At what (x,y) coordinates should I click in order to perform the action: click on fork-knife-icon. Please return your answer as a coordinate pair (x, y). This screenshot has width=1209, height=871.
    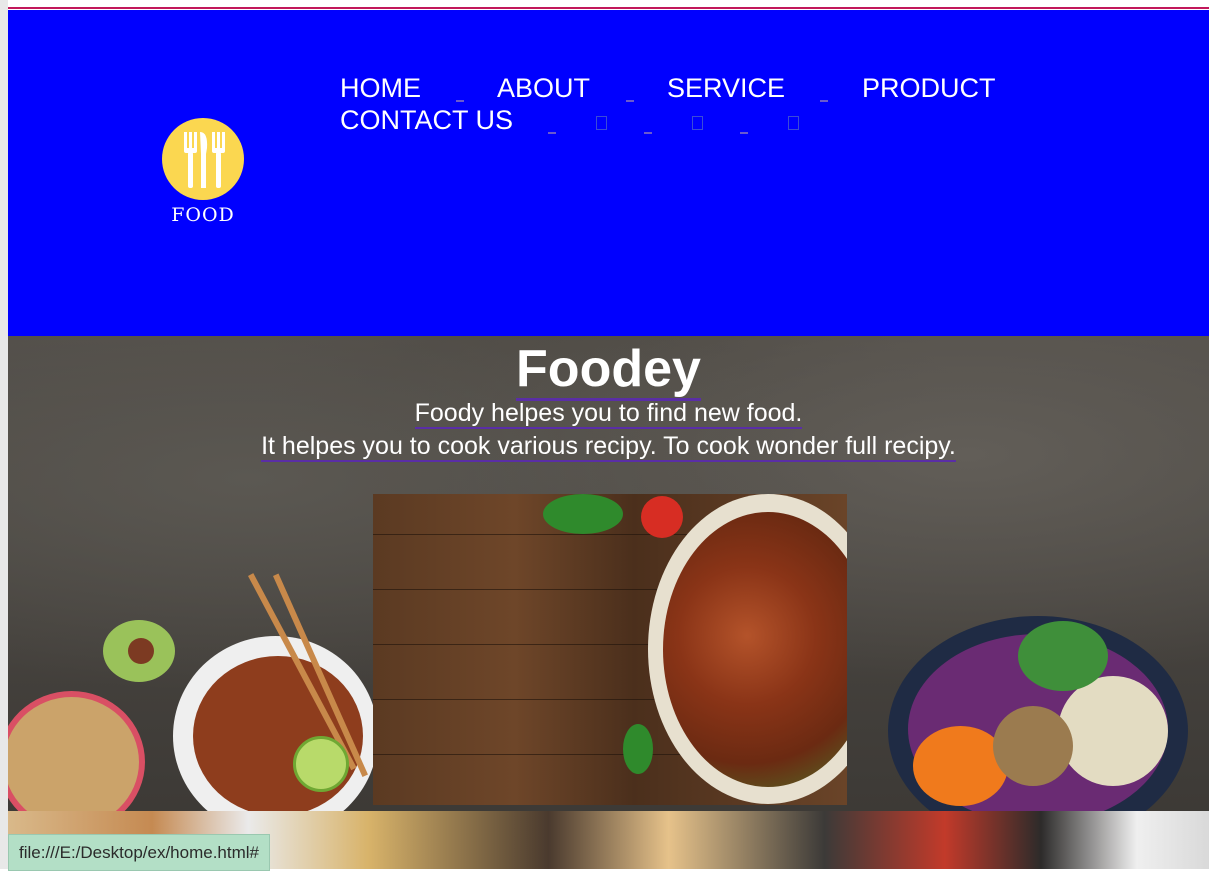
    Looking at the image, I should click on (204, 160).